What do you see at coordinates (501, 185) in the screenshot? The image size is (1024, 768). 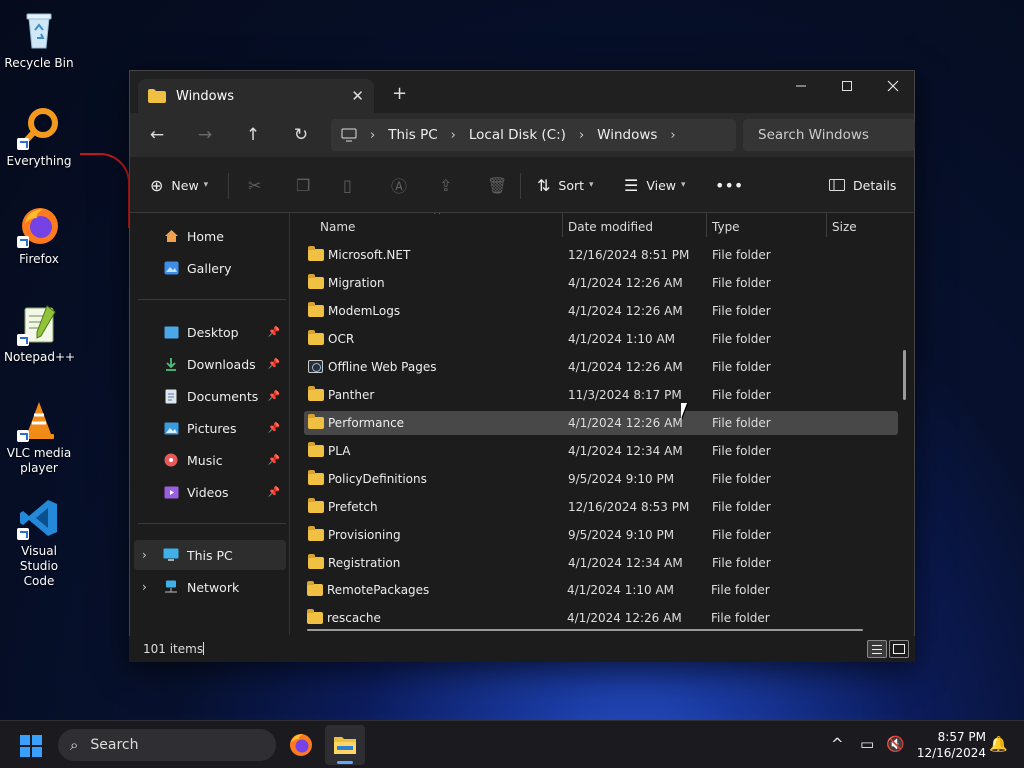 I see `delete-button: 🗑` at bounding box center [501, 185].